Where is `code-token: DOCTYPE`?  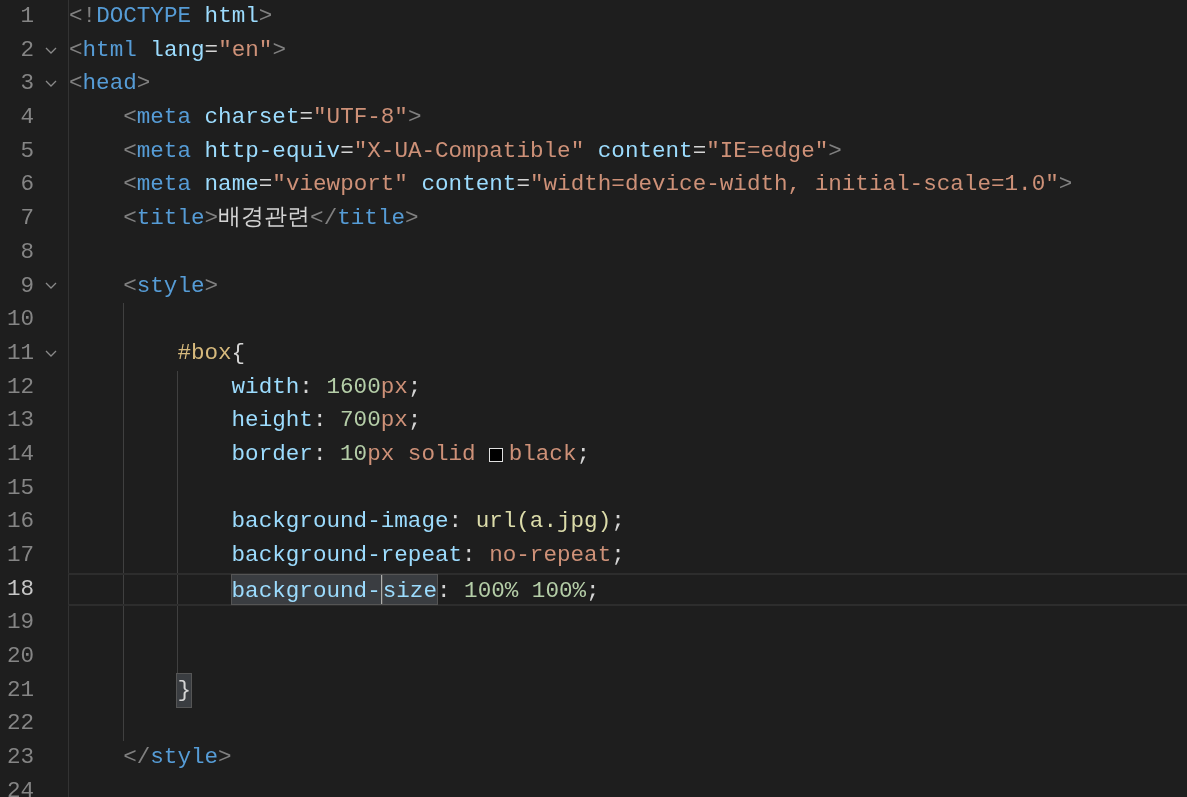
code-token: DOCTYPE is located at coordinates (144, 16).